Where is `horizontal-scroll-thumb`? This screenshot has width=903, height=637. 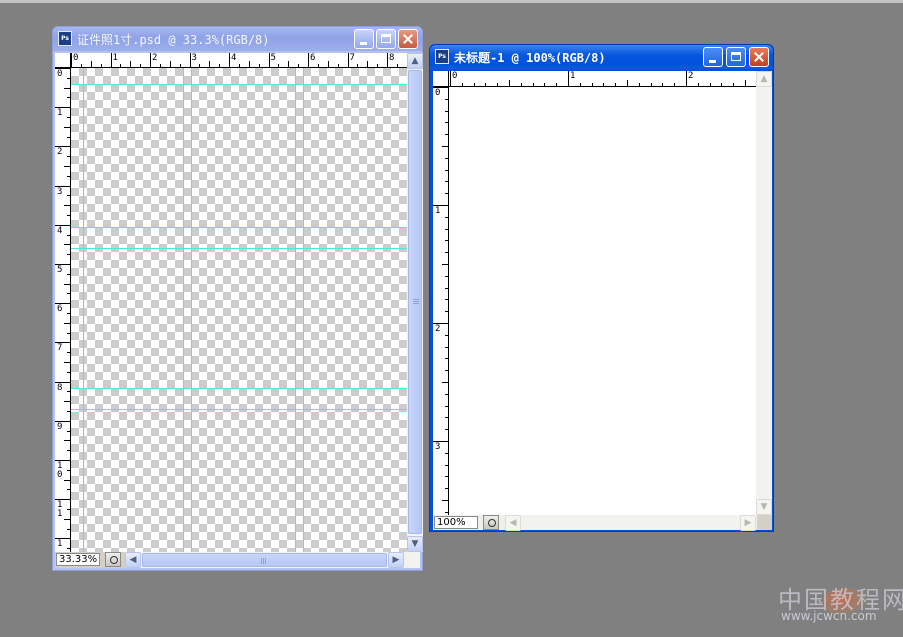
horizontal-scroll-thumb is located at coordinates (264, 560).